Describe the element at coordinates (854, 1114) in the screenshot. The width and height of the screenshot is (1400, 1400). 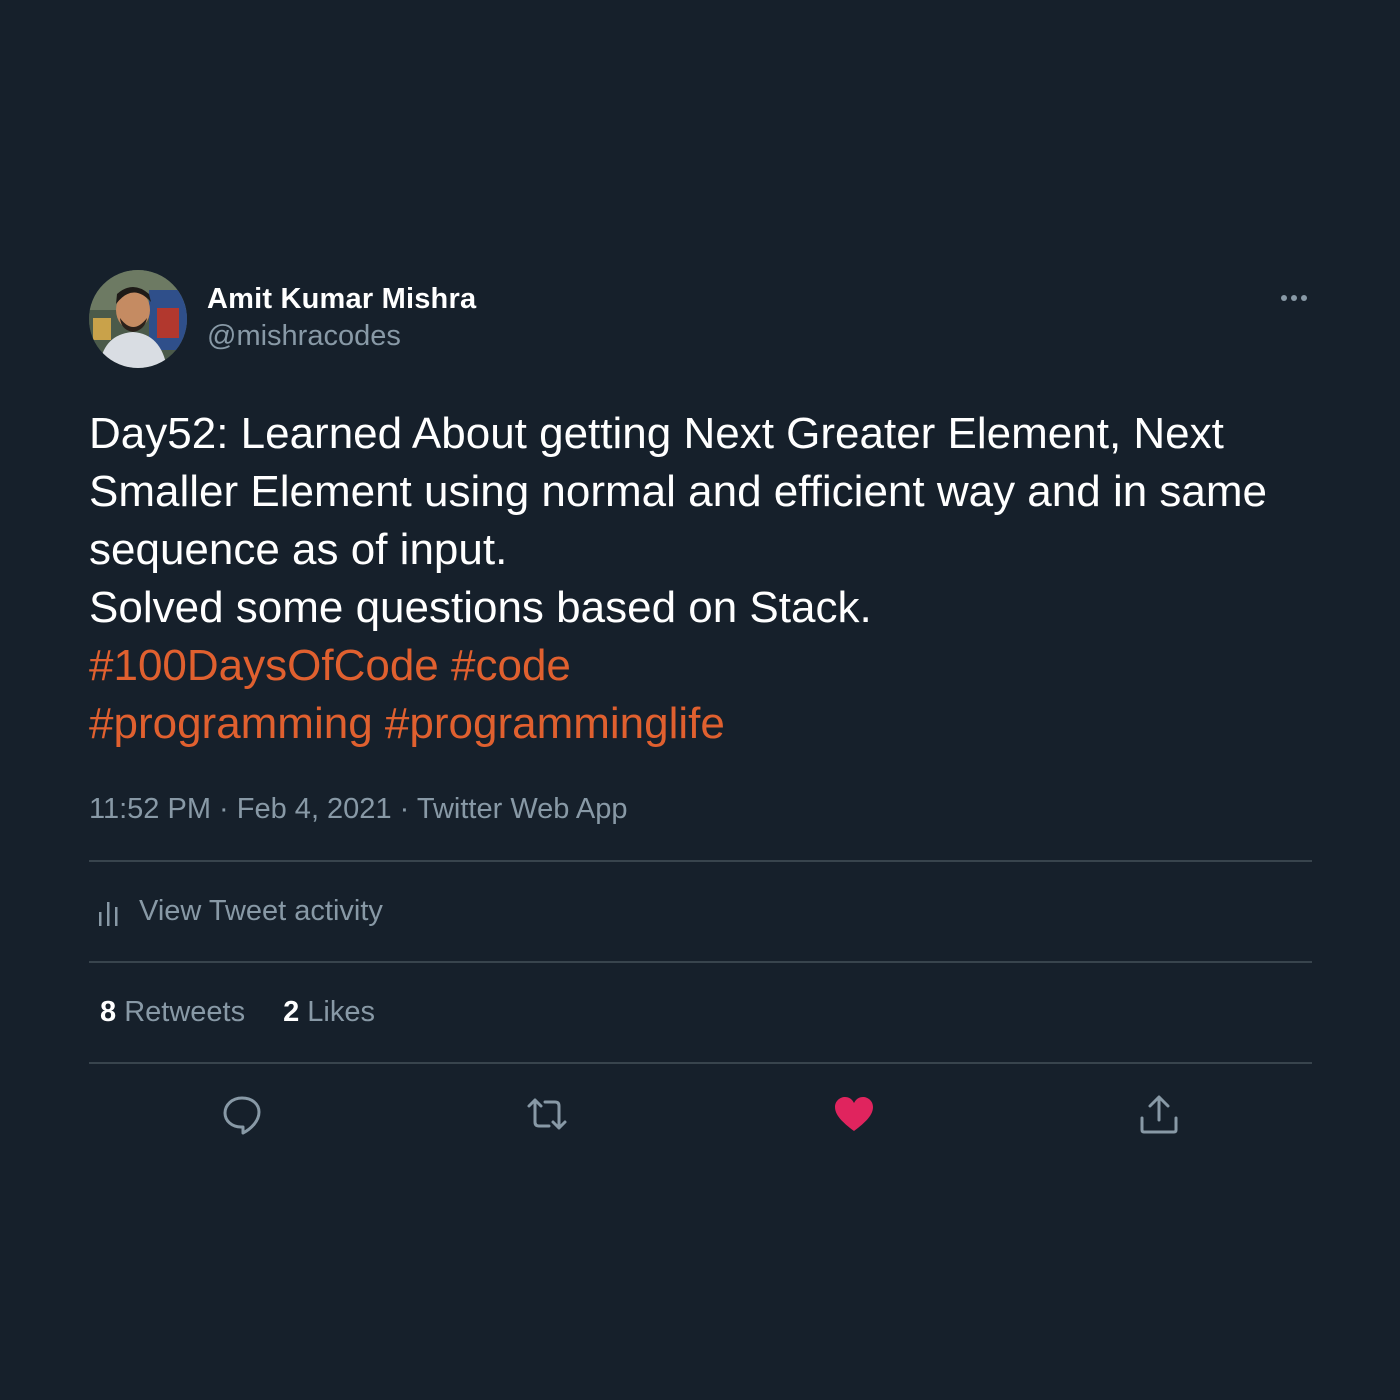
I see `heart-icon` at that location.